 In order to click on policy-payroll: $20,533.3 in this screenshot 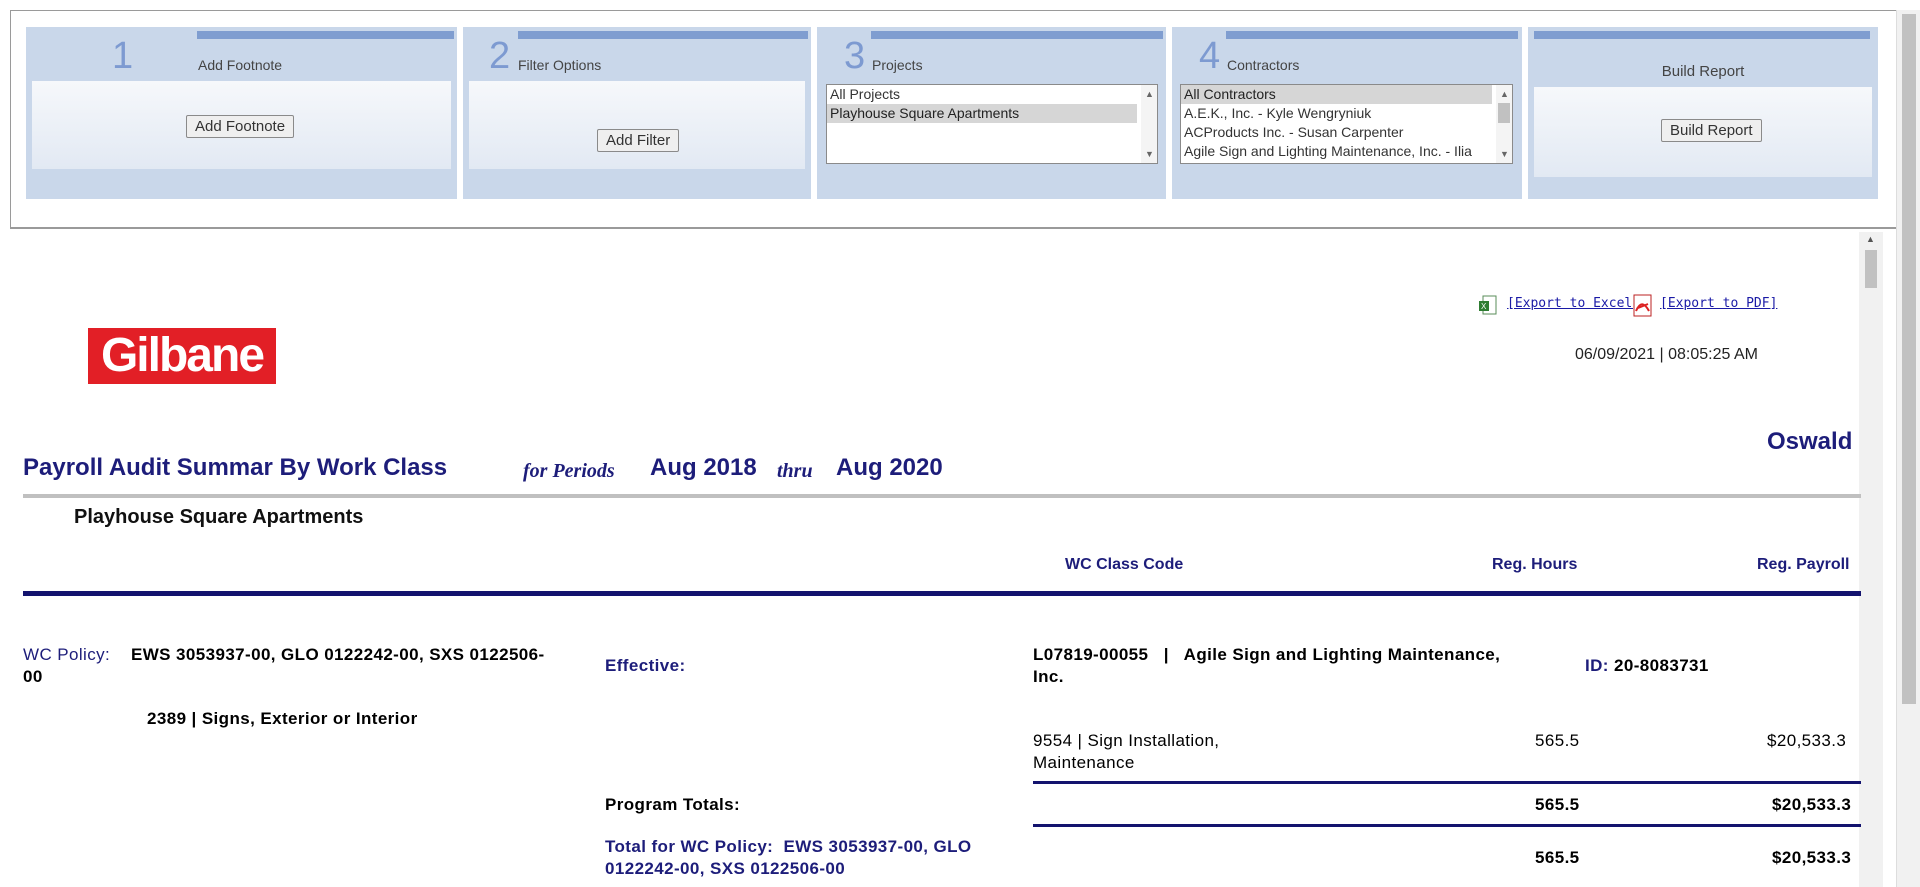, I will do `click(1812, 857)`.